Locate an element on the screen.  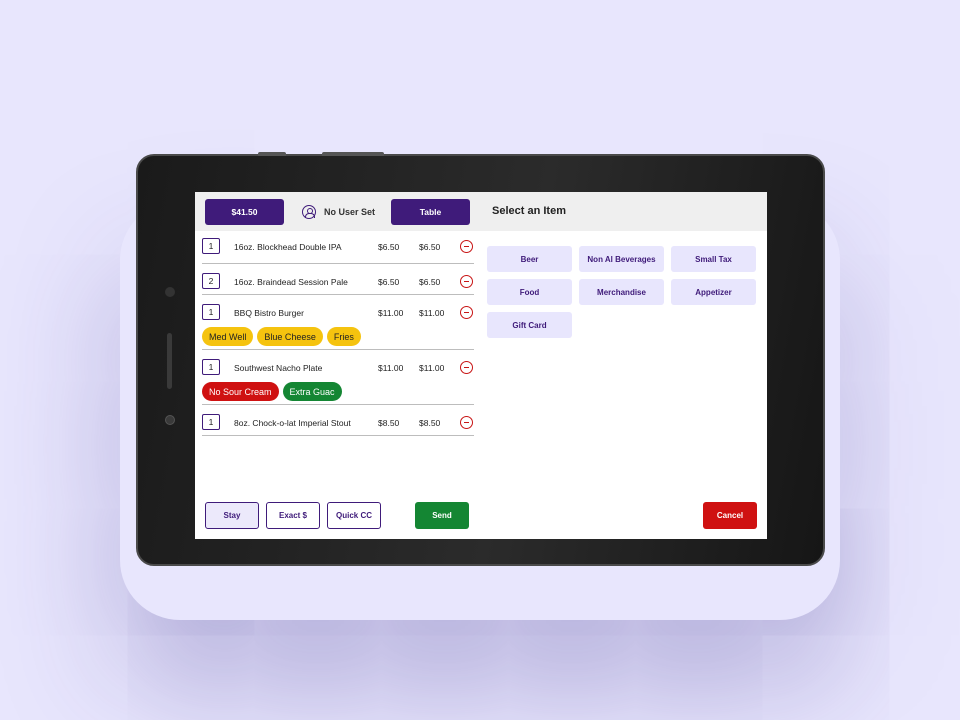
camera-icon is located at coordinates (170, 292).